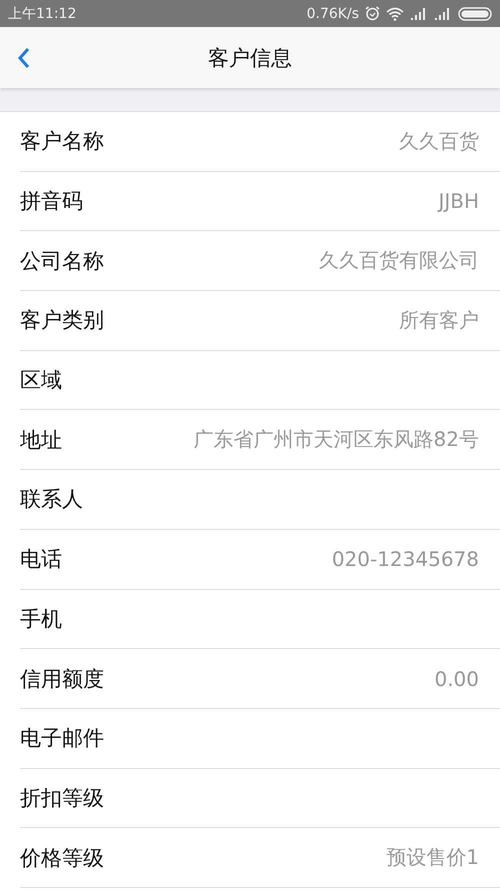 This screenshot has width=500, height=889. Describe the element at coordinates (332, 14) in the screenshot. I see `network-speed: 0.76K/s` at that location.